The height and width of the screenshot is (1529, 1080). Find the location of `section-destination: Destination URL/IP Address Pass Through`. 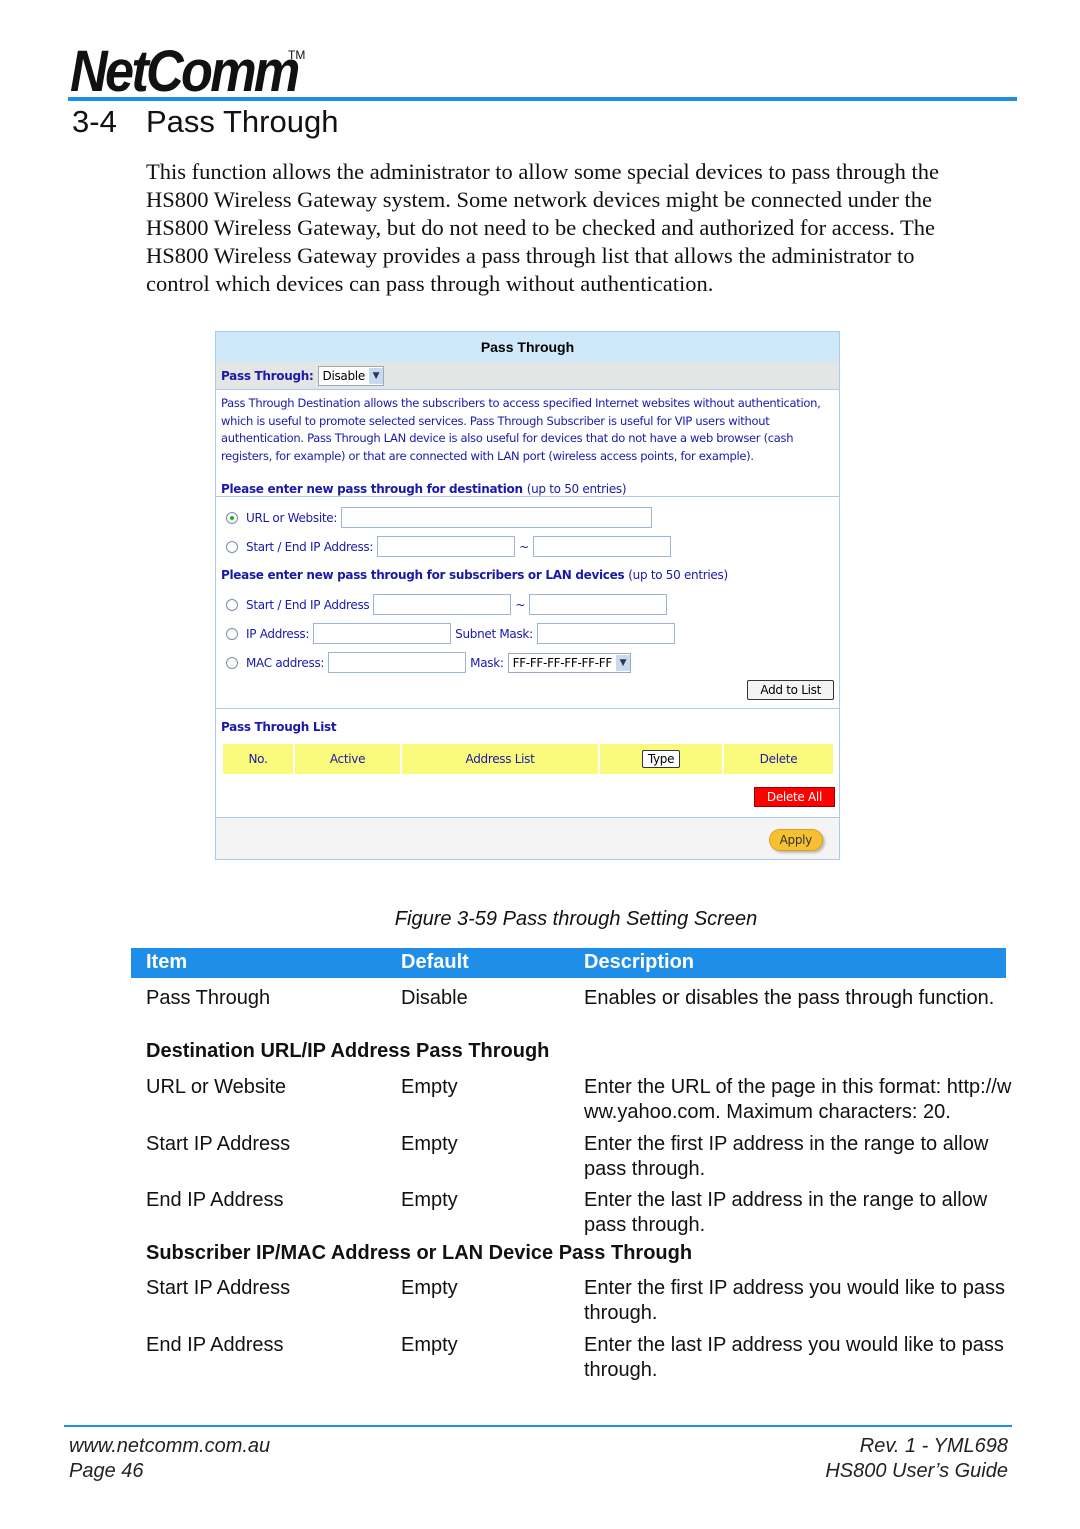

section-destination: Destination URL/IP Address Pass Through is located at coordinates (348, 1051).